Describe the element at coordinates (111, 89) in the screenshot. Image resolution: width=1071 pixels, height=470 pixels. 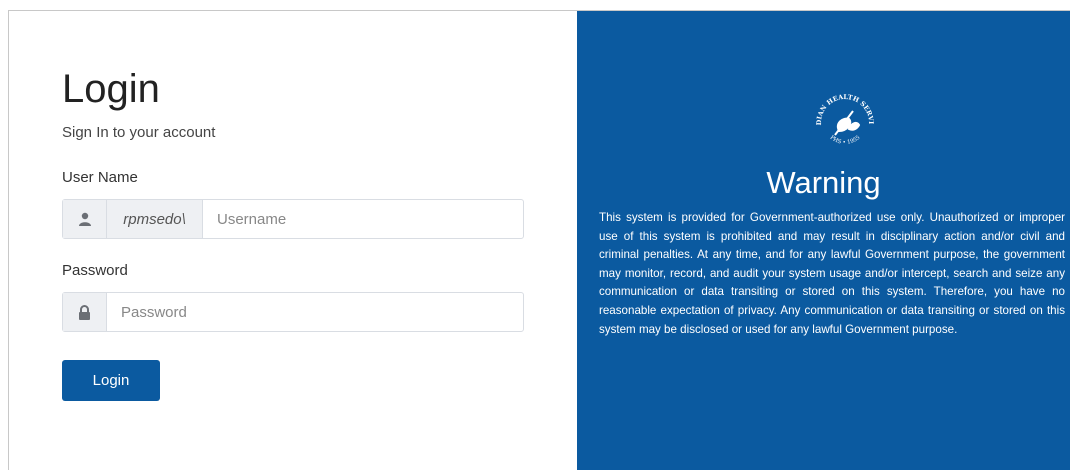
I see `page-title: Login` at that location.